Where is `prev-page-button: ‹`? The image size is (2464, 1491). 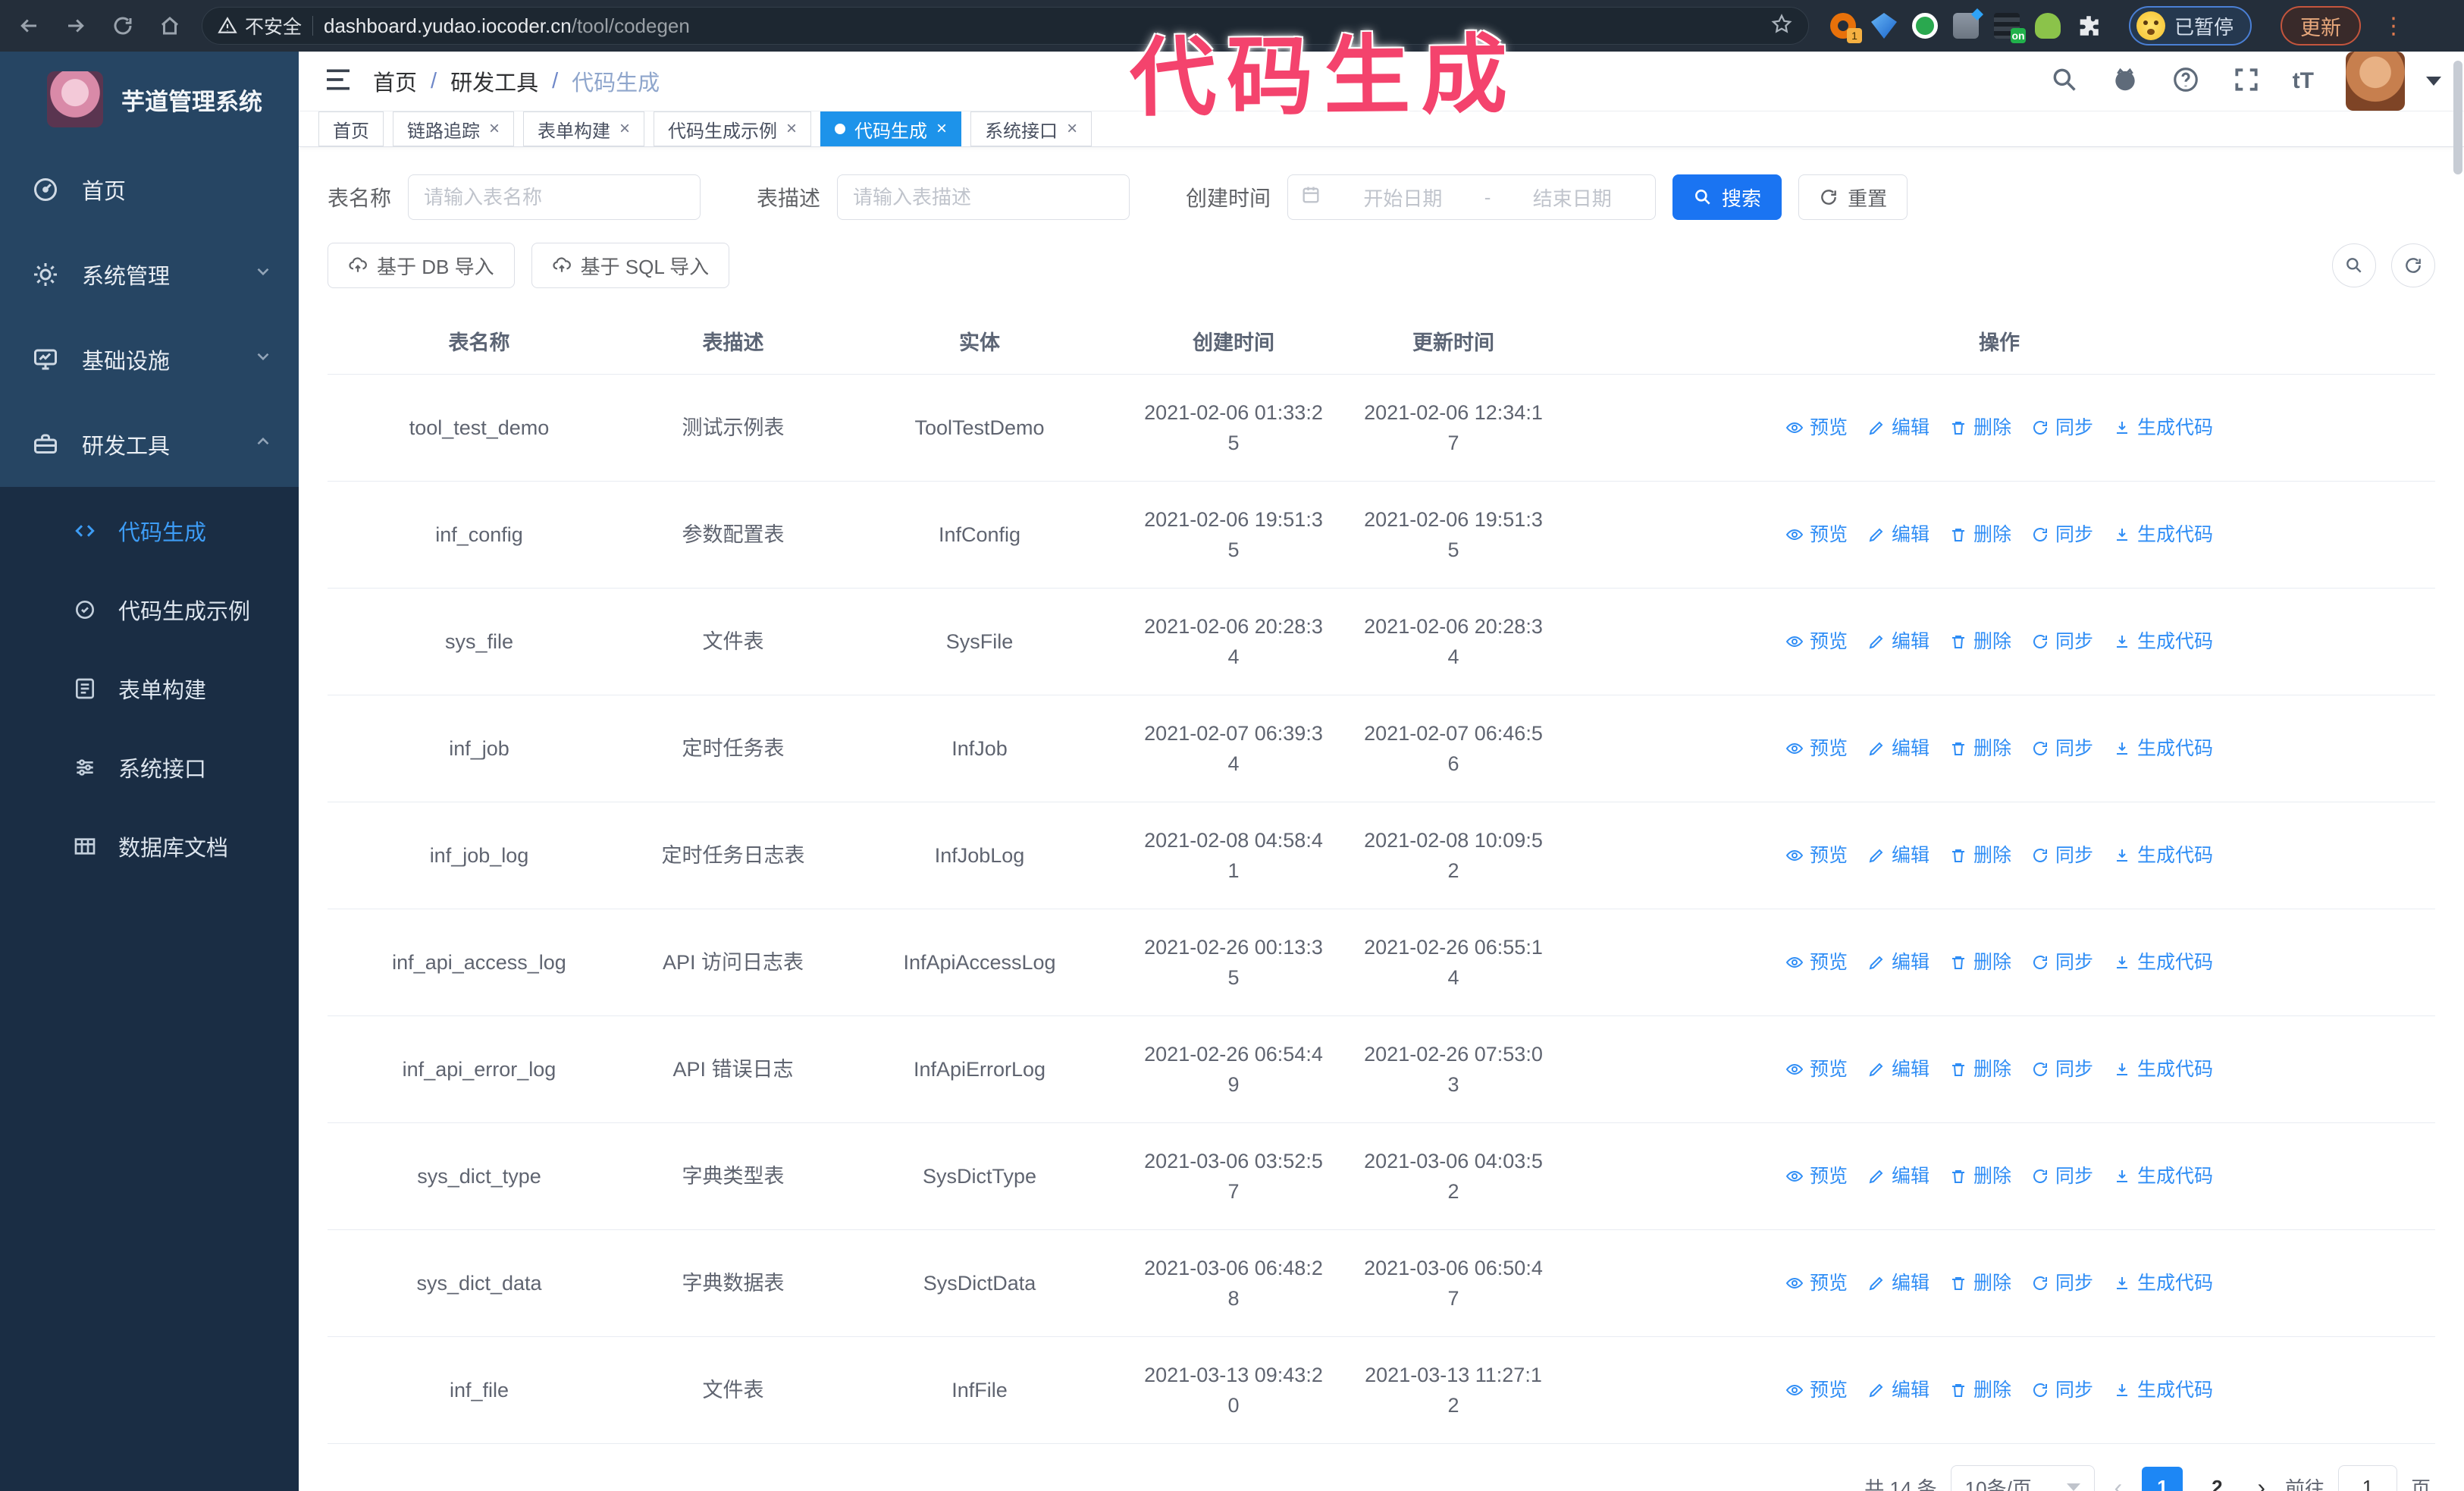
prev-page-button: ‹ is located at coordinates (2119, 1482).